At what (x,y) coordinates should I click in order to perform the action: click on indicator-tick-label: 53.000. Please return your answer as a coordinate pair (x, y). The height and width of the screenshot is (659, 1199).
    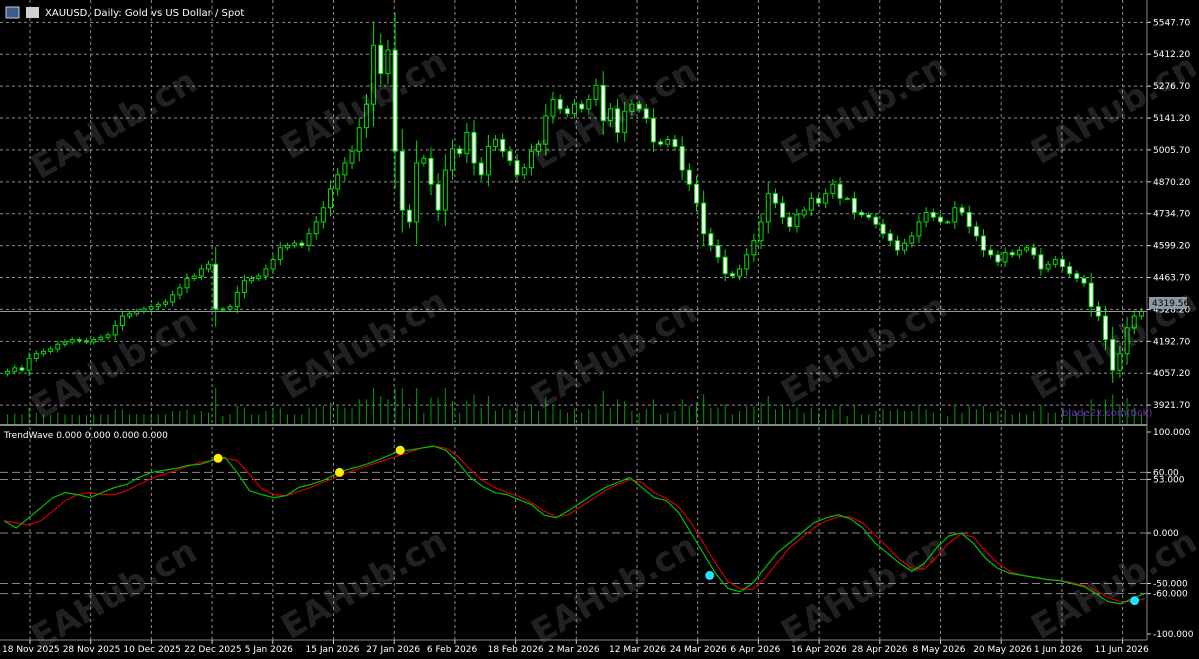
    Looking at the image, I should click on (1169, 480).